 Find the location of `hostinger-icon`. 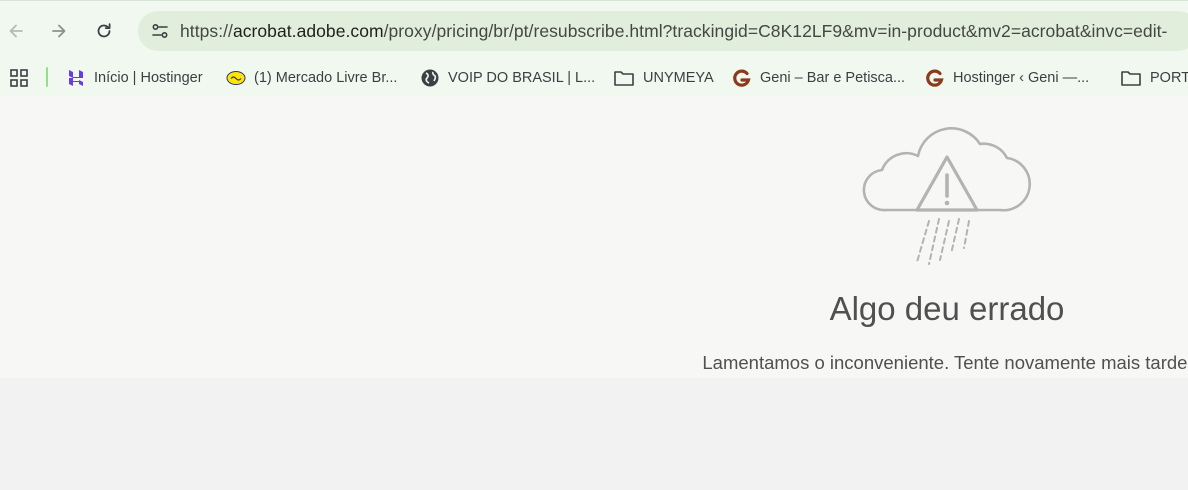

hostinger-icon is located at coordinates (76, 78).